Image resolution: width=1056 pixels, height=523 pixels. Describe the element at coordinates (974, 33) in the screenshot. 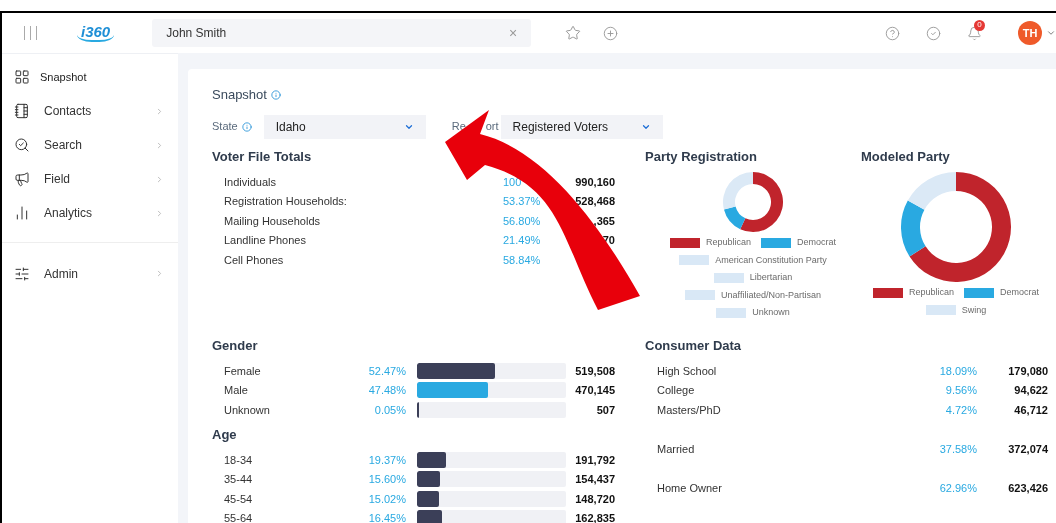

I see `notification-icon` at that location.